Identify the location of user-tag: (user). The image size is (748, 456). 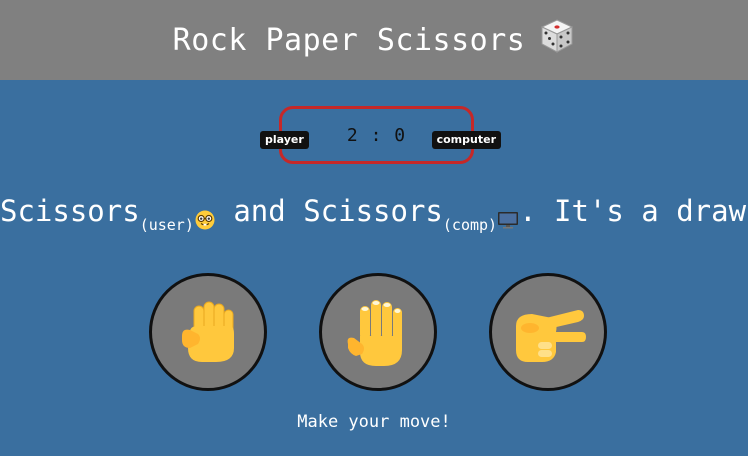
(166, 225).